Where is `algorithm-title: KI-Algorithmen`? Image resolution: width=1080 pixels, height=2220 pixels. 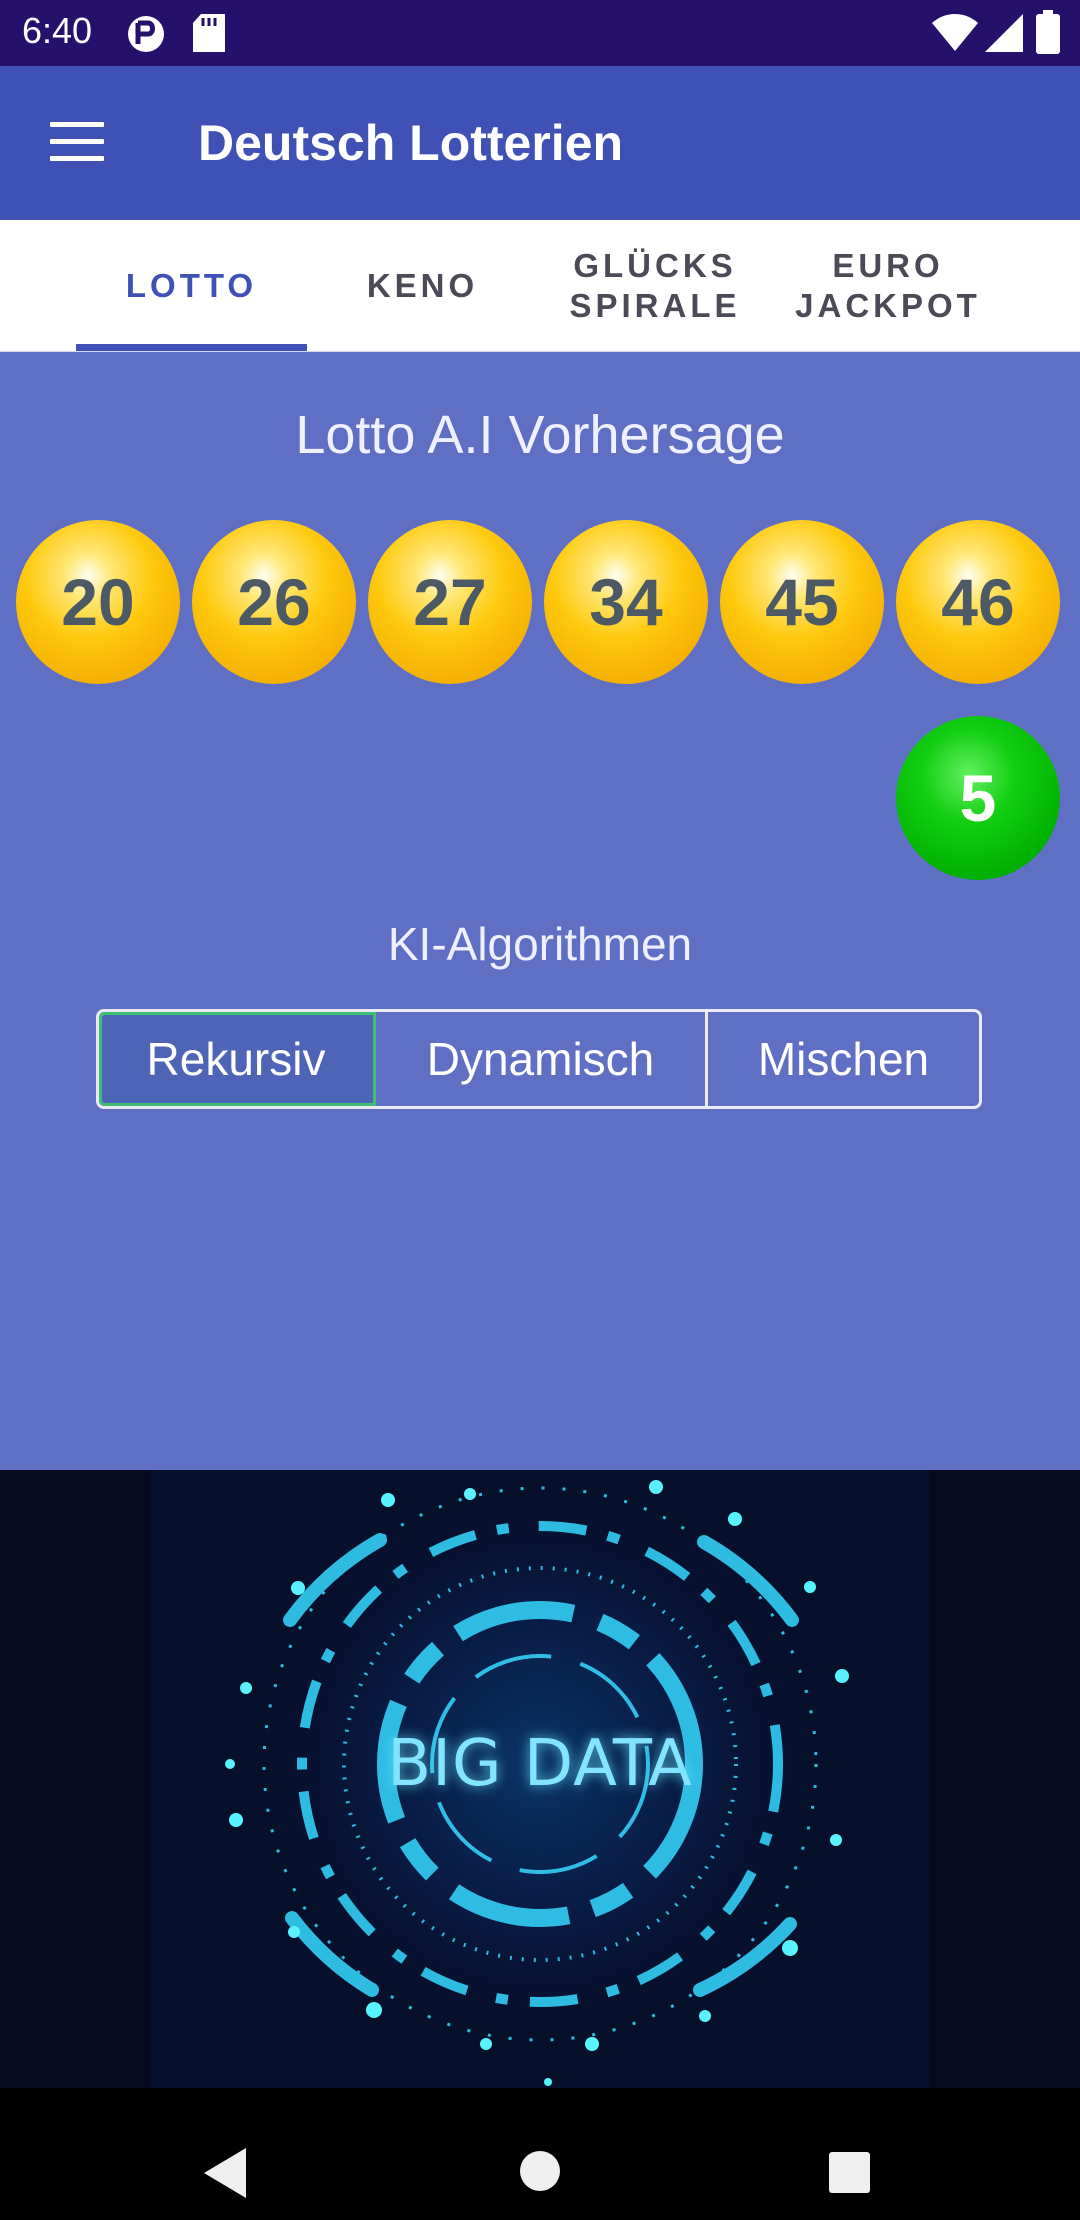
algorithm-title: KI-Algorithmen is located at coordinates (540, 944).